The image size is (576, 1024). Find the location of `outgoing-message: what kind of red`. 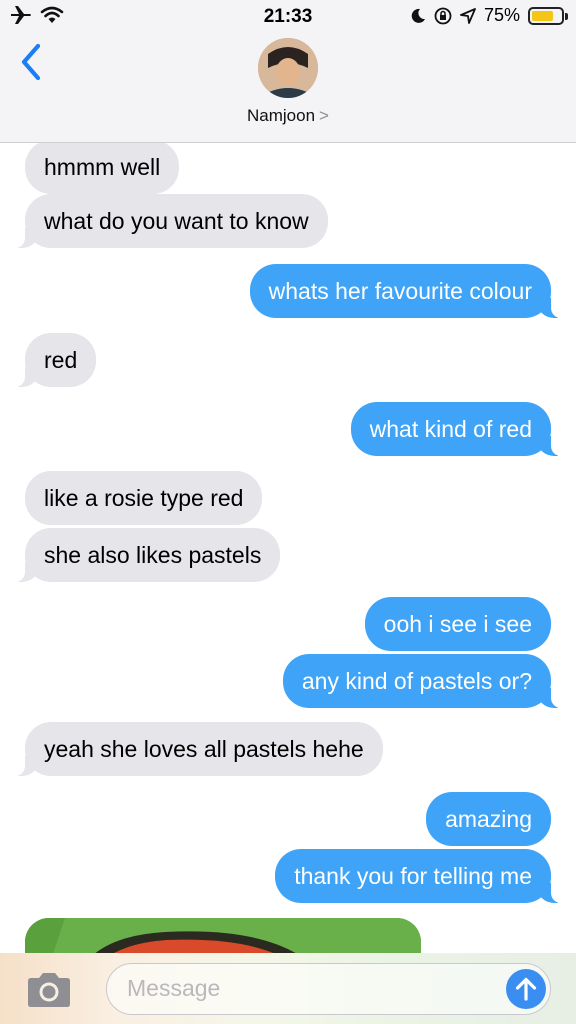

outgoing-message: what kind of red is located at coordinates (456, 429).